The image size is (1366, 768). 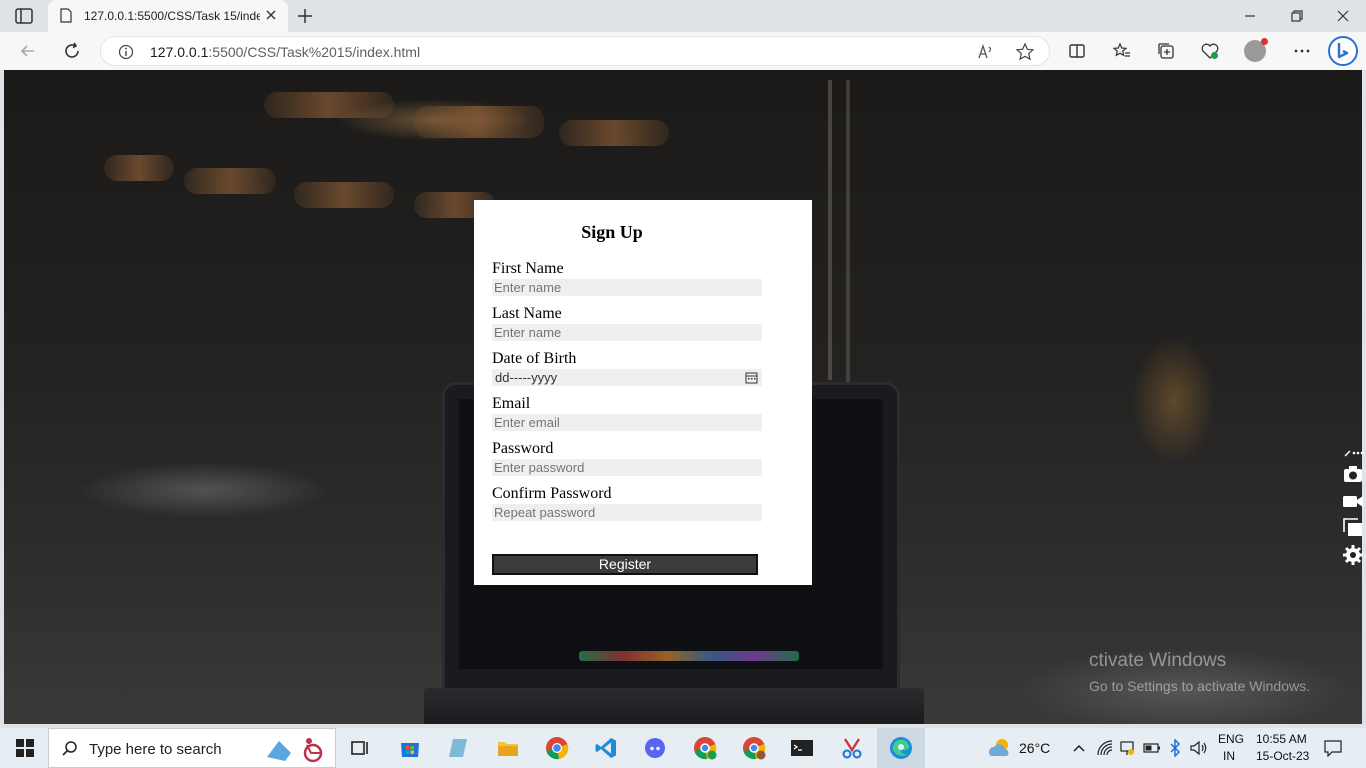 I want to click on watermark-subtitle: Go to Settings to activate Windows., so click(x=1199, y=686).